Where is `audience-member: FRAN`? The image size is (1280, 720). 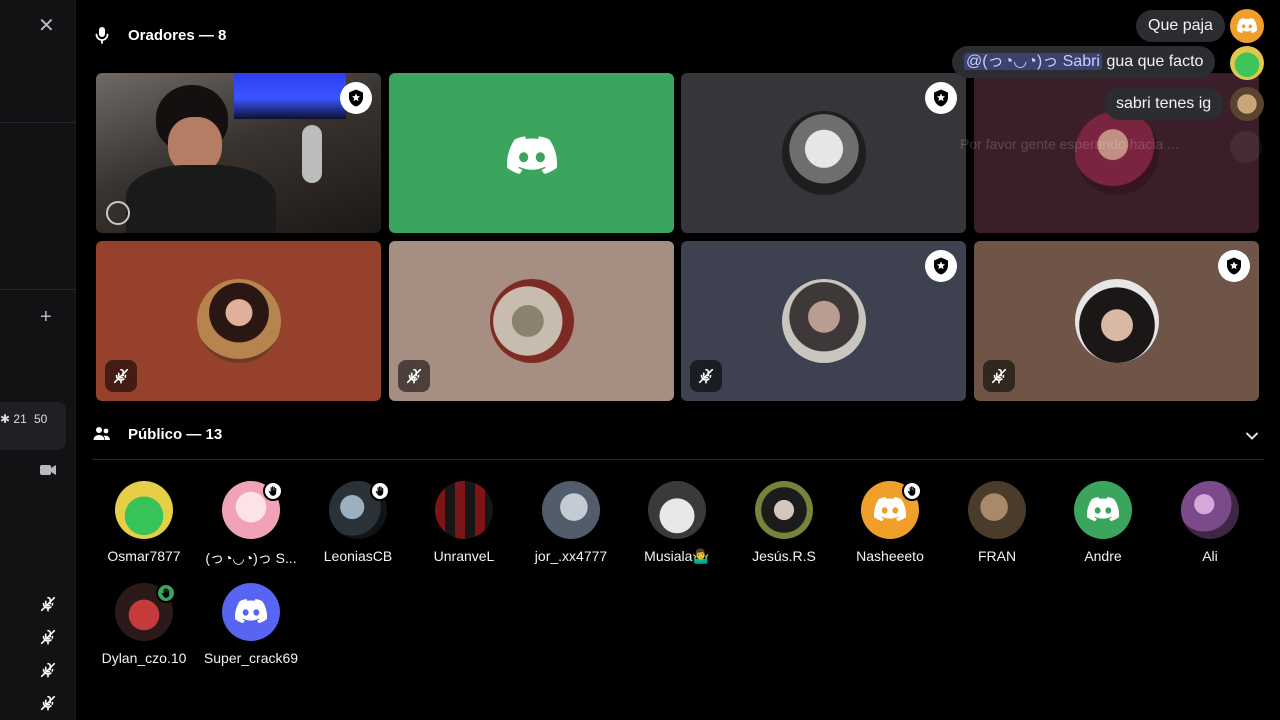
audience-member: FRAN is located at coordinates (997, 522).